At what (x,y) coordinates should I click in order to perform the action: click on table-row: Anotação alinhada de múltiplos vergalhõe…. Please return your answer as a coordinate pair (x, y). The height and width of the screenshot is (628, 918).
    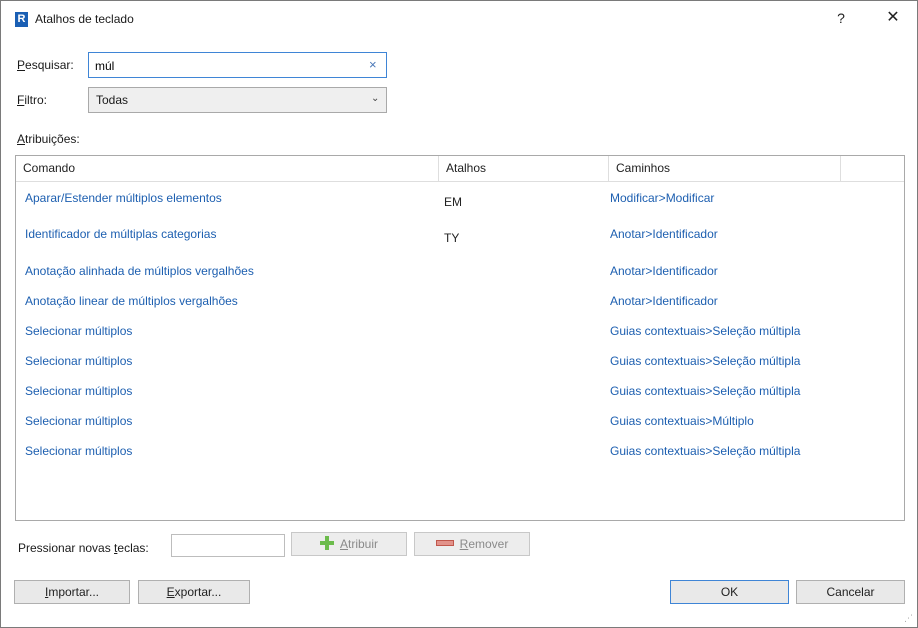
    Looking at the image, I should click on (460, 272).